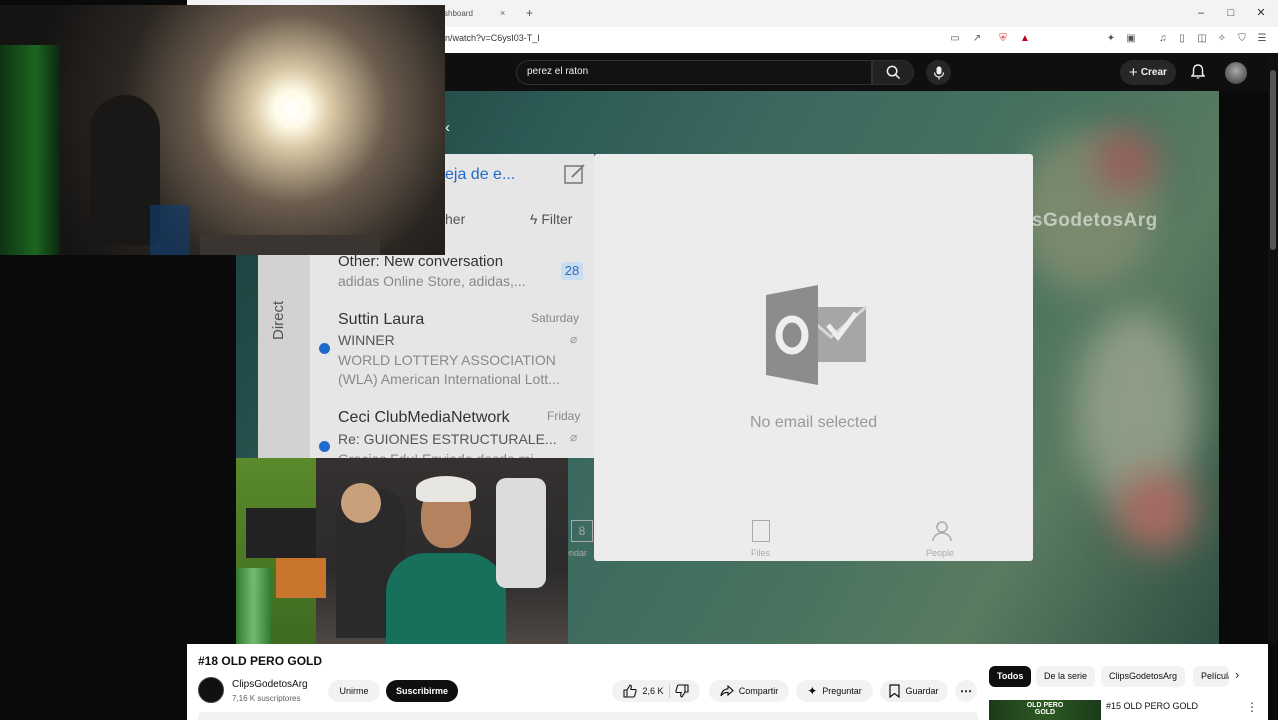 This screenshot has width=1278, height=720. Describe the element at coordinates (222, 130) in the screenshot. I see `webcam-overlay-top` at that location.